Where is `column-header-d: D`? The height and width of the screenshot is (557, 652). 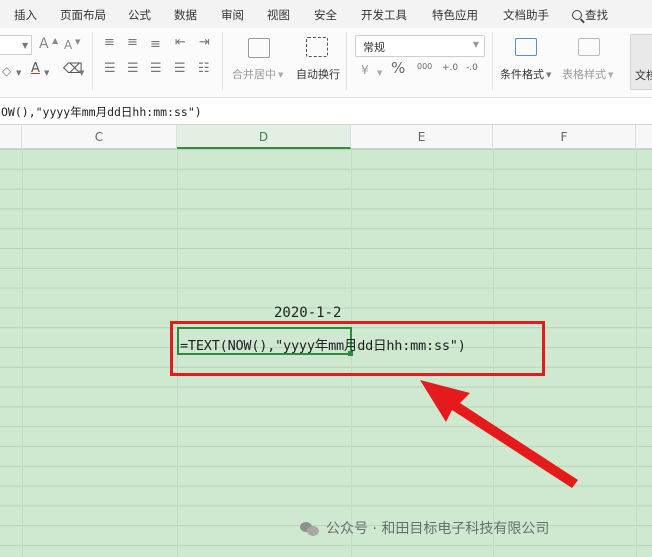 column-header-d: D is located at coordinates (264, 137).